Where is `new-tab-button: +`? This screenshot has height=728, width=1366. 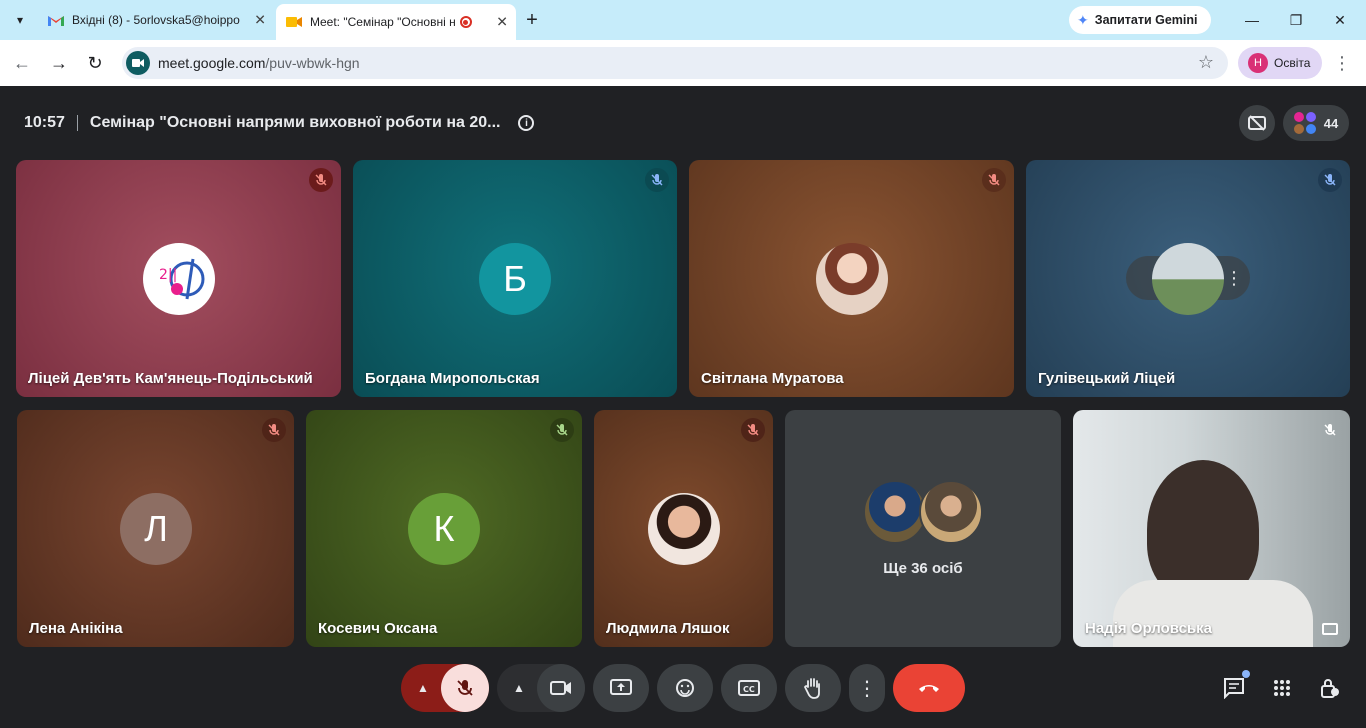 new-tab-button: + is located at coordinates (532, 20).